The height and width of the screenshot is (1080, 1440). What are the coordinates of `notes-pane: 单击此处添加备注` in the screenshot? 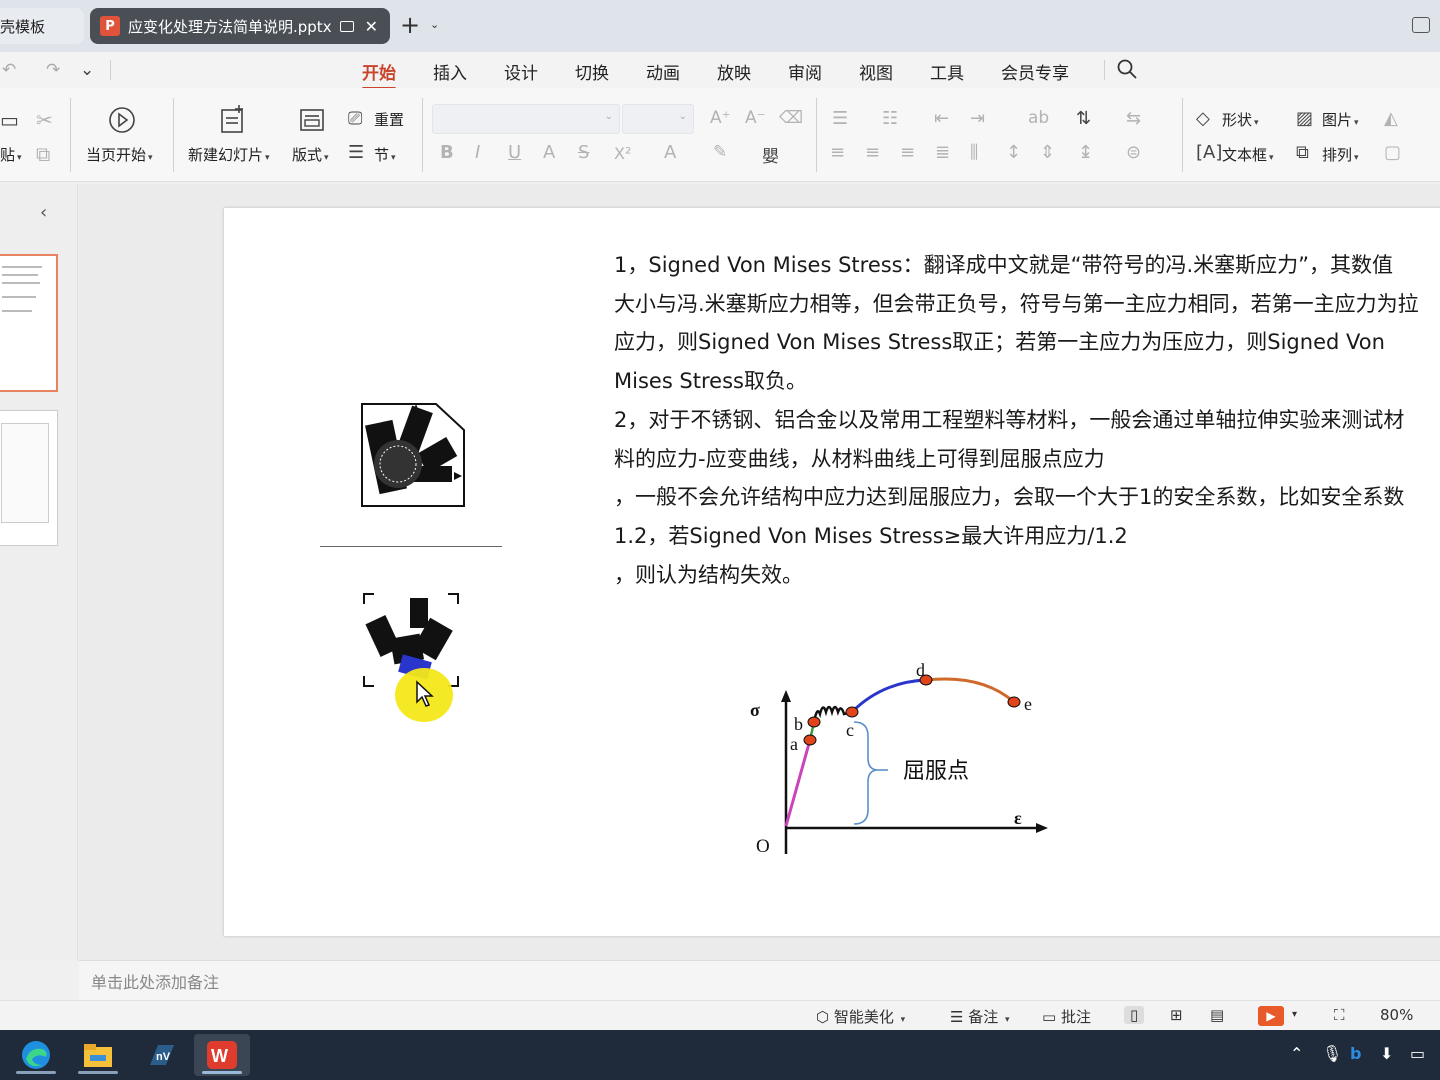 It's located at (759, 980).